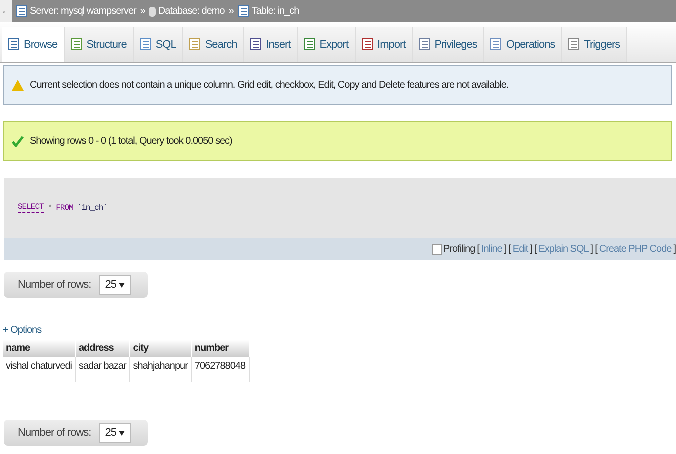 The image size is (676, 454). What do you see at coordinates (92, 208) in the screenshot?
I see `sql-table-name: `in_ch`` at bounding box center [92, 208].